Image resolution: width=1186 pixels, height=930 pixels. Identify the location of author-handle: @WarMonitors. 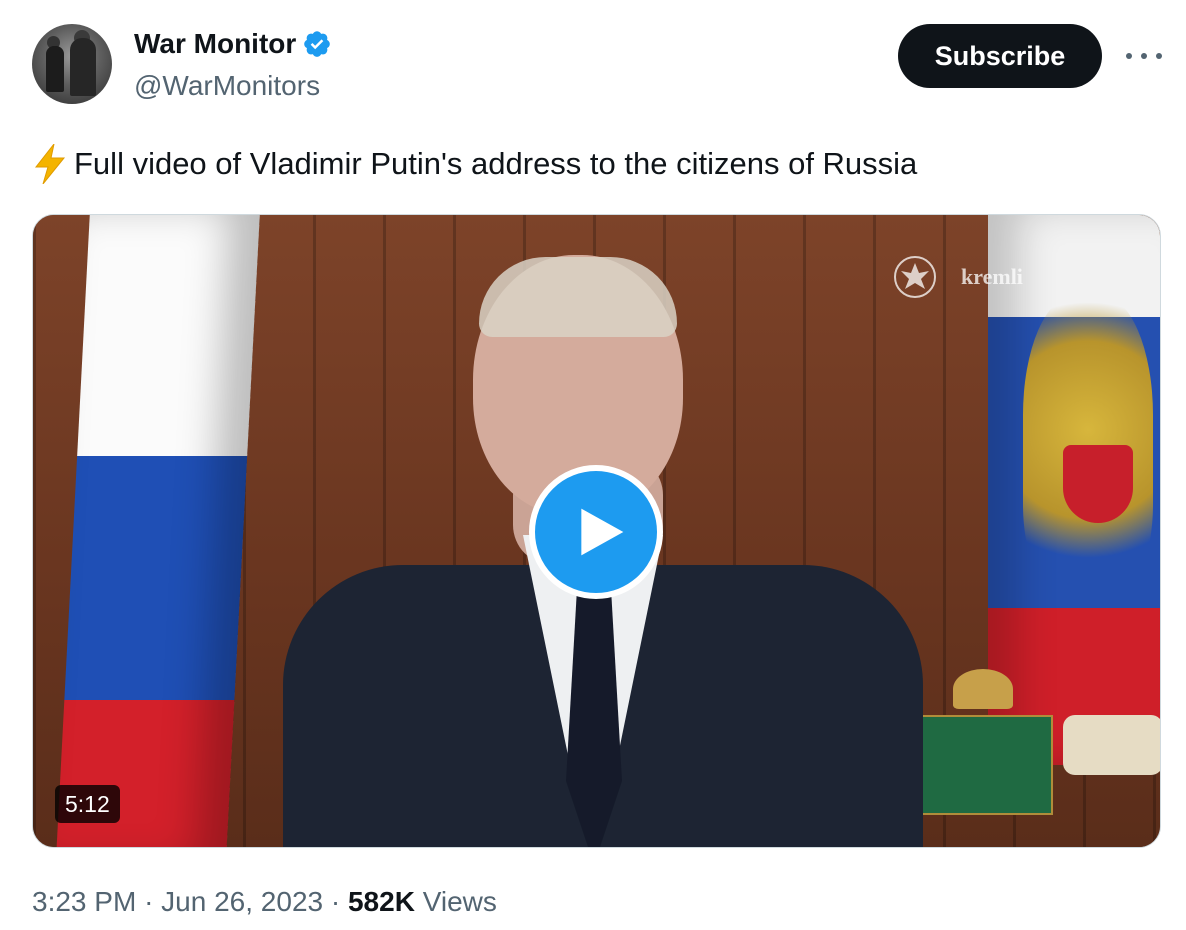
(227, 86).